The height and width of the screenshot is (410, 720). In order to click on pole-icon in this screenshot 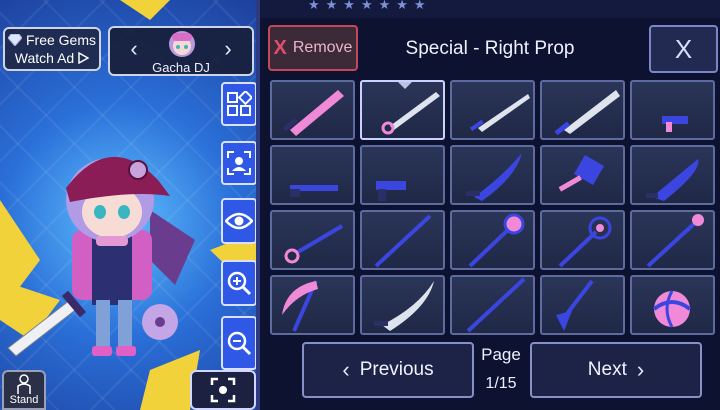, I will do `click(496, 305)`.